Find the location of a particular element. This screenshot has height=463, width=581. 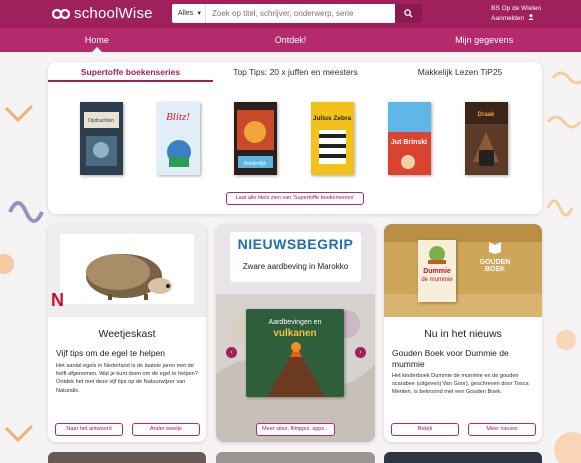

login-label: Aanmelden is located at coordinates (508, 18).